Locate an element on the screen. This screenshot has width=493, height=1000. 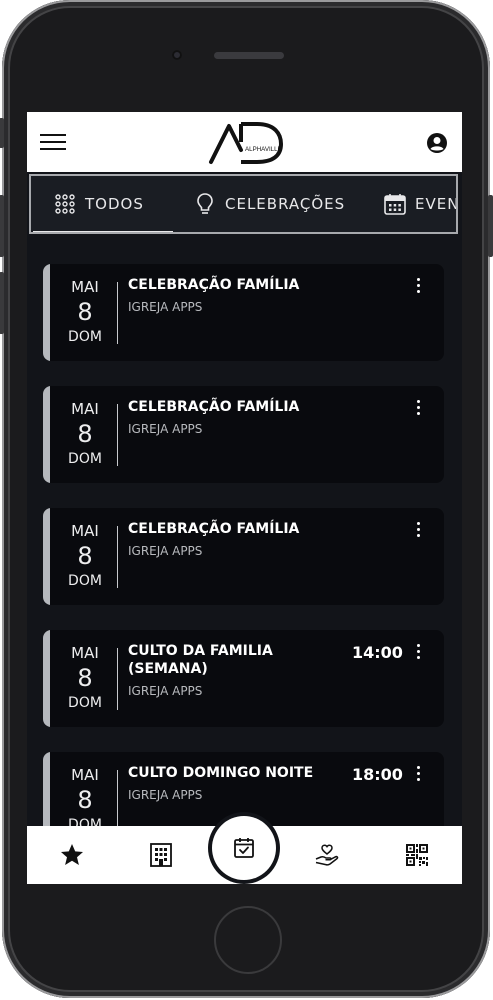
calendar-check-icon is located at coordinates (244, 848).